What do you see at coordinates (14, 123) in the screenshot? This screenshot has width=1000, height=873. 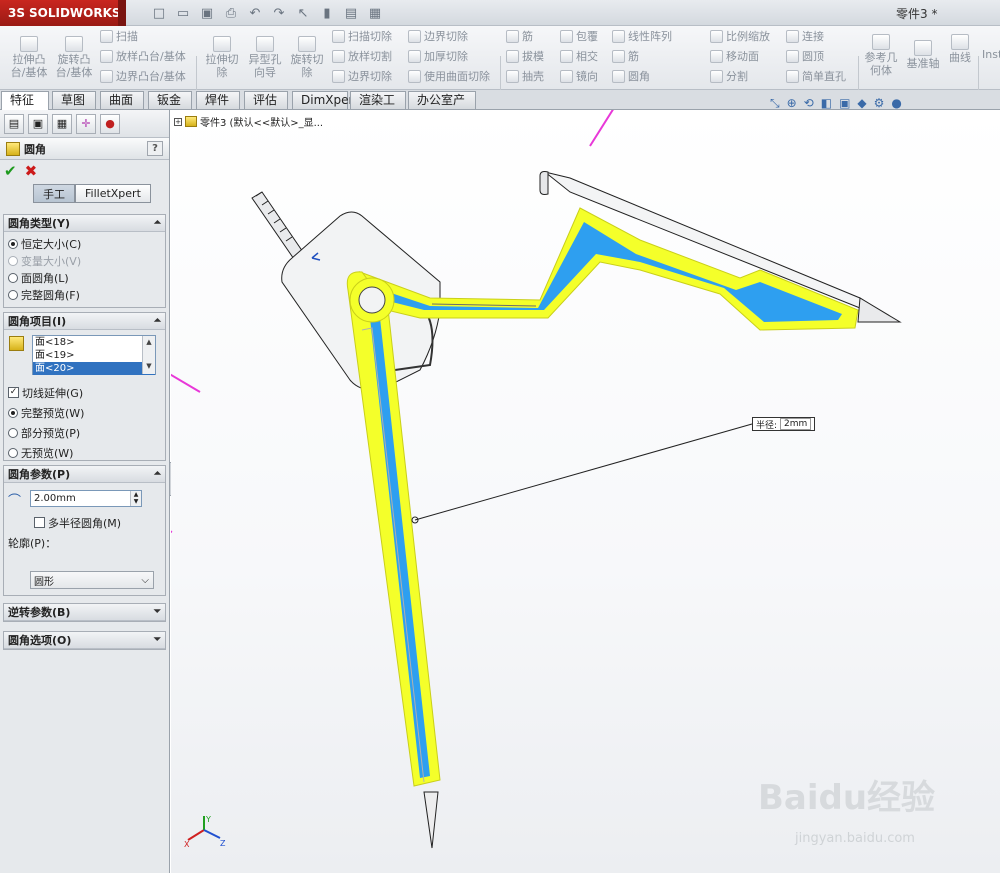 I see `feature-tree-tab-icon: ▤` at bounding box center [14, 123].